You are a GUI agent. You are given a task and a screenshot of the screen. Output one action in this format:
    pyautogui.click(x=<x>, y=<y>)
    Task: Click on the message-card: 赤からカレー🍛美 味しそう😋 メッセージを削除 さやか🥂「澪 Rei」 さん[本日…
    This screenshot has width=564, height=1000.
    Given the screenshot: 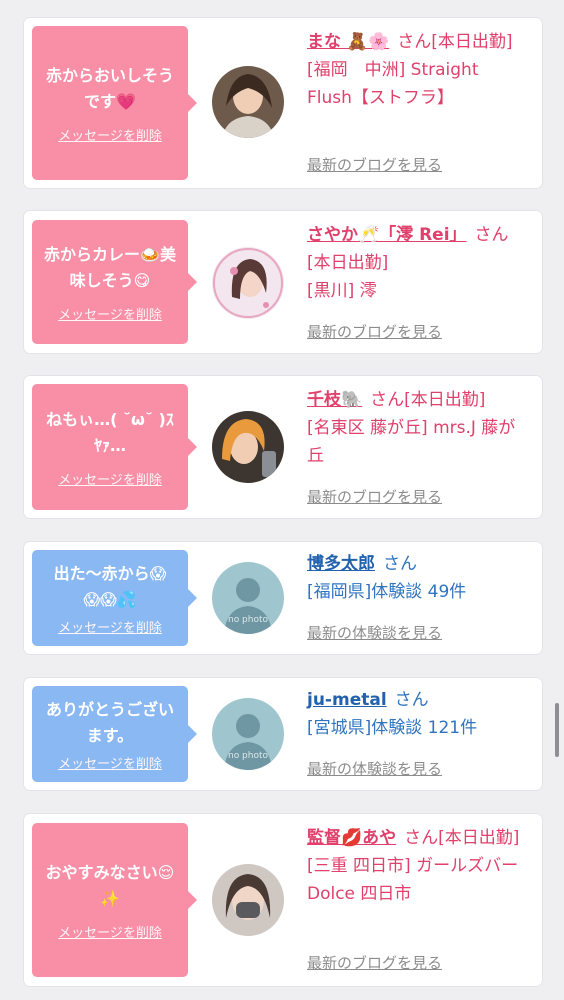 What is the action you would take?
    pyautogui.click(x=283, y=282)
    